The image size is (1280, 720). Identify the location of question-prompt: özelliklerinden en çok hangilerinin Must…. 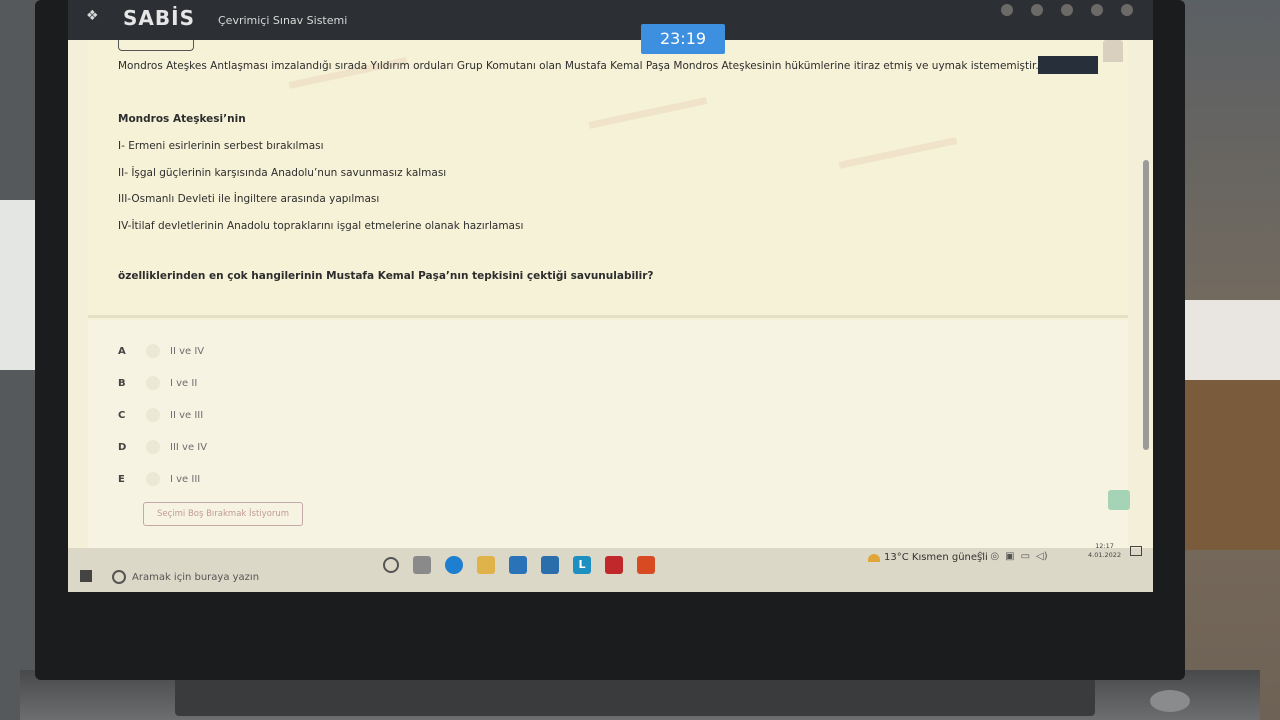
(386, 276).